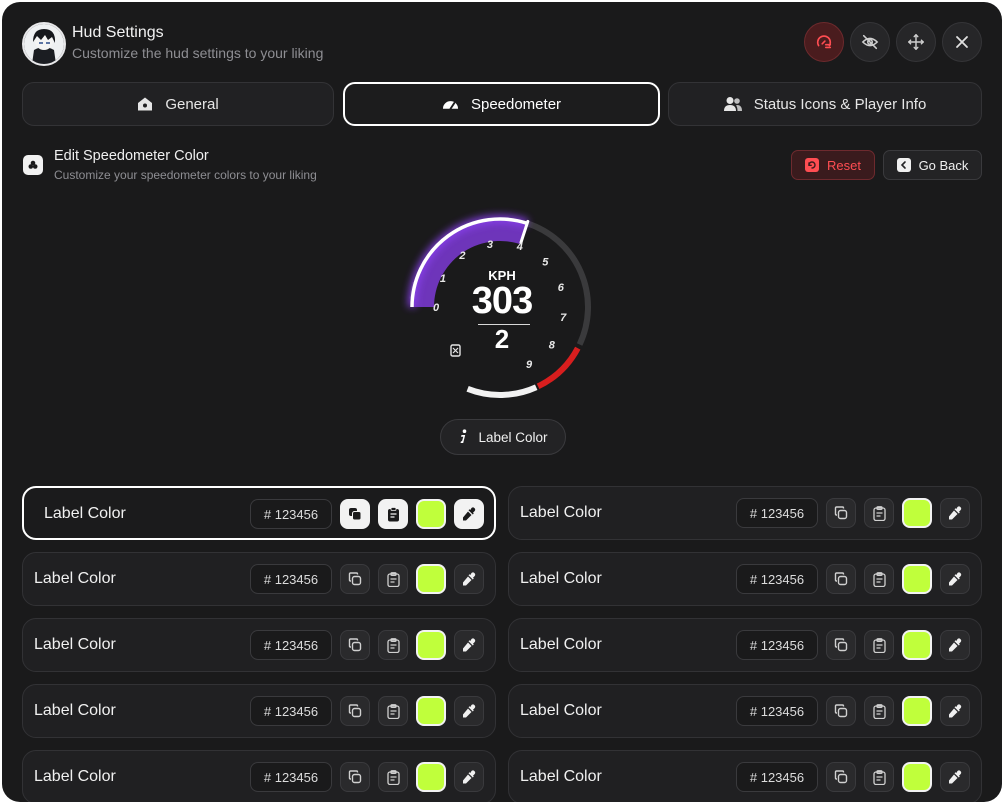  I want to click on close-button, so click(962, 42).